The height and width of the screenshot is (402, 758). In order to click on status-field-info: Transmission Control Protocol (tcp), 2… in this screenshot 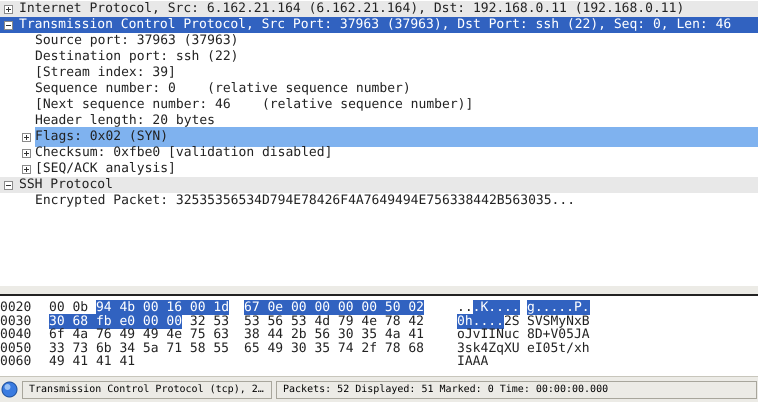, I will do `click(147, 389)`.